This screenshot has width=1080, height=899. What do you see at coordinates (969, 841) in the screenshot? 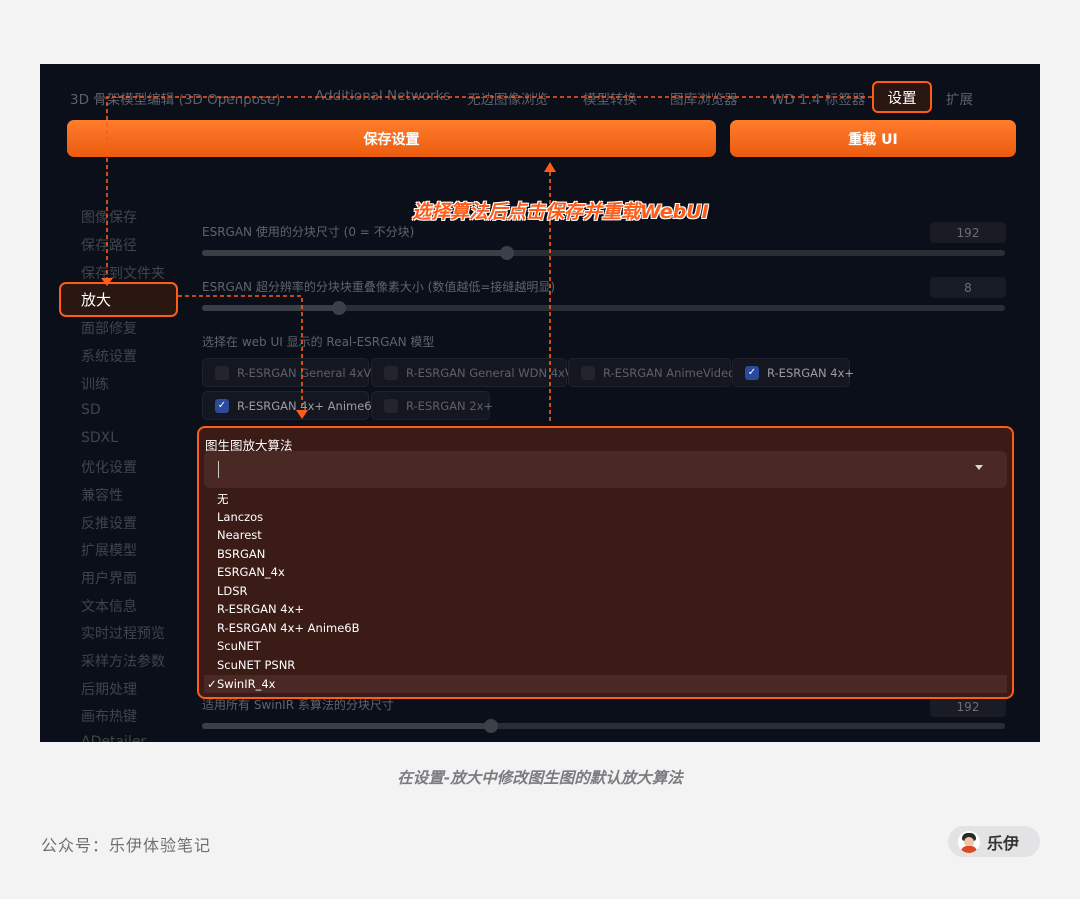
I see `avatar` at bounding box center [969, 841].